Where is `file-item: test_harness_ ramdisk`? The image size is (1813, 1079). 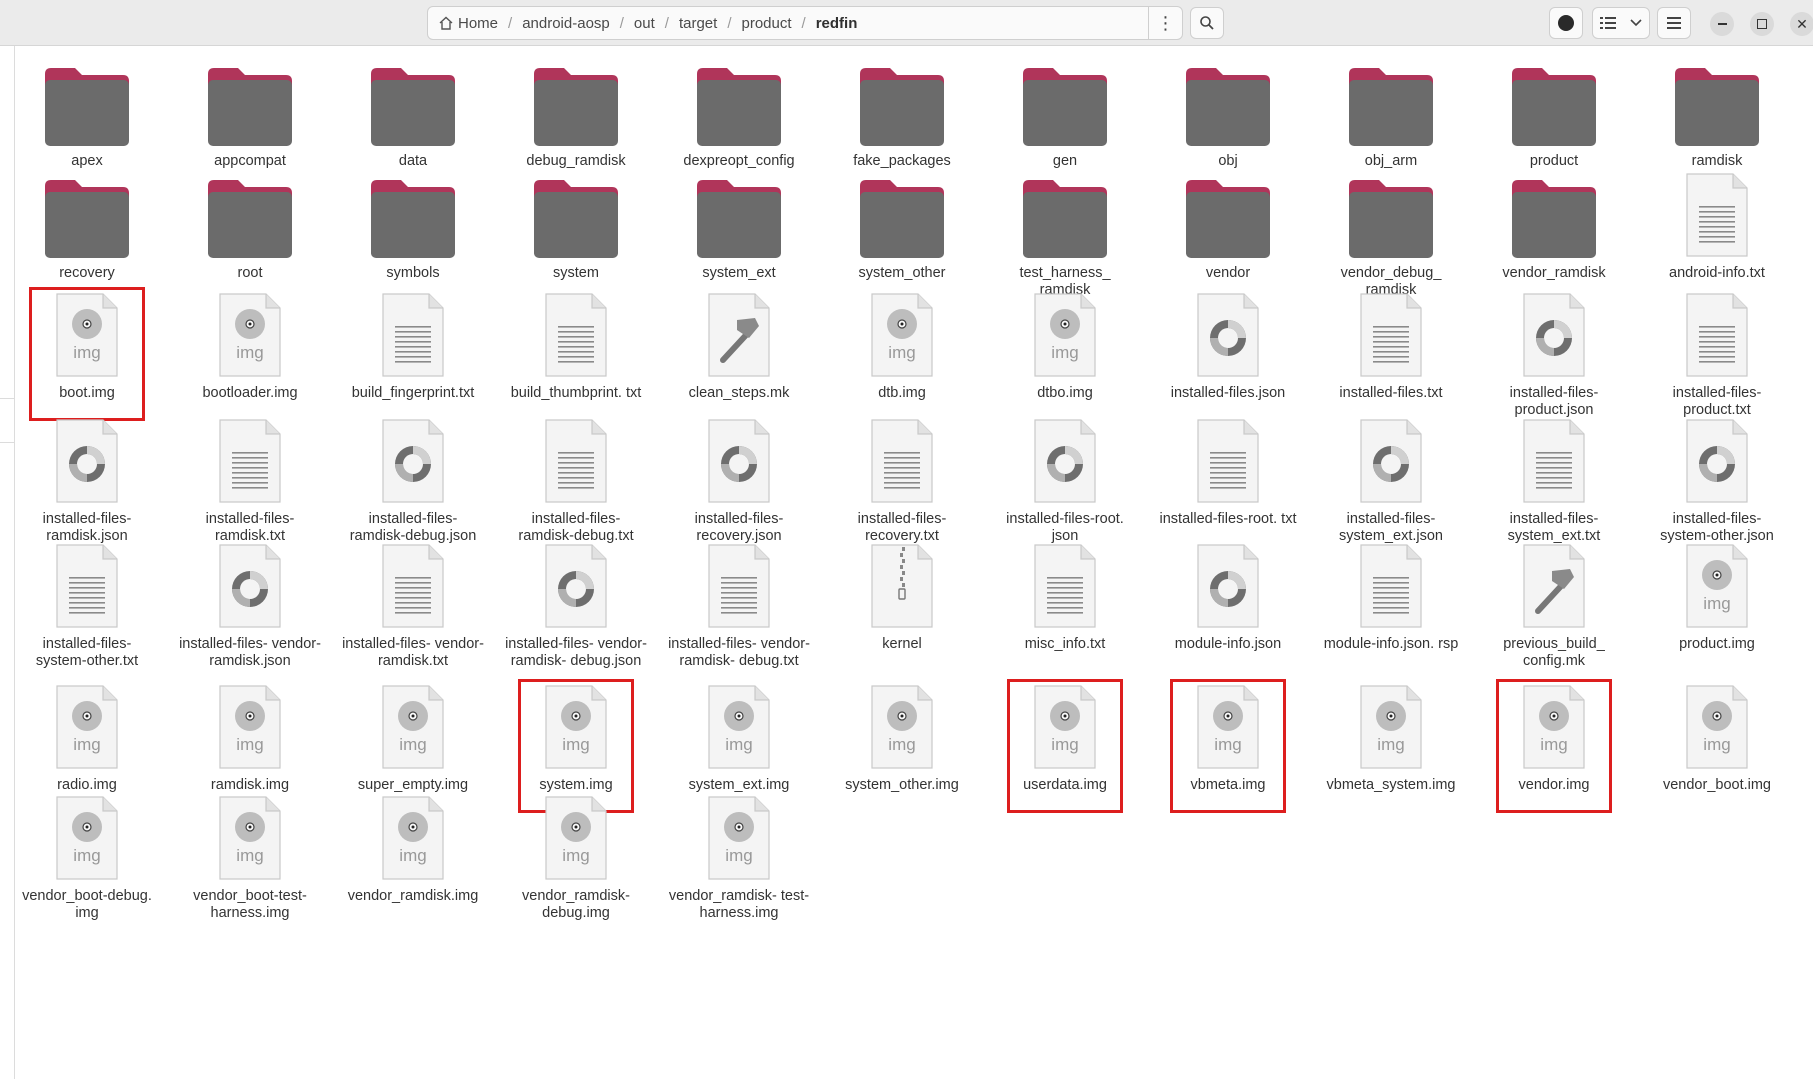 file-item: test_harness_ ramdisk is located at coordinates (1065, 234).